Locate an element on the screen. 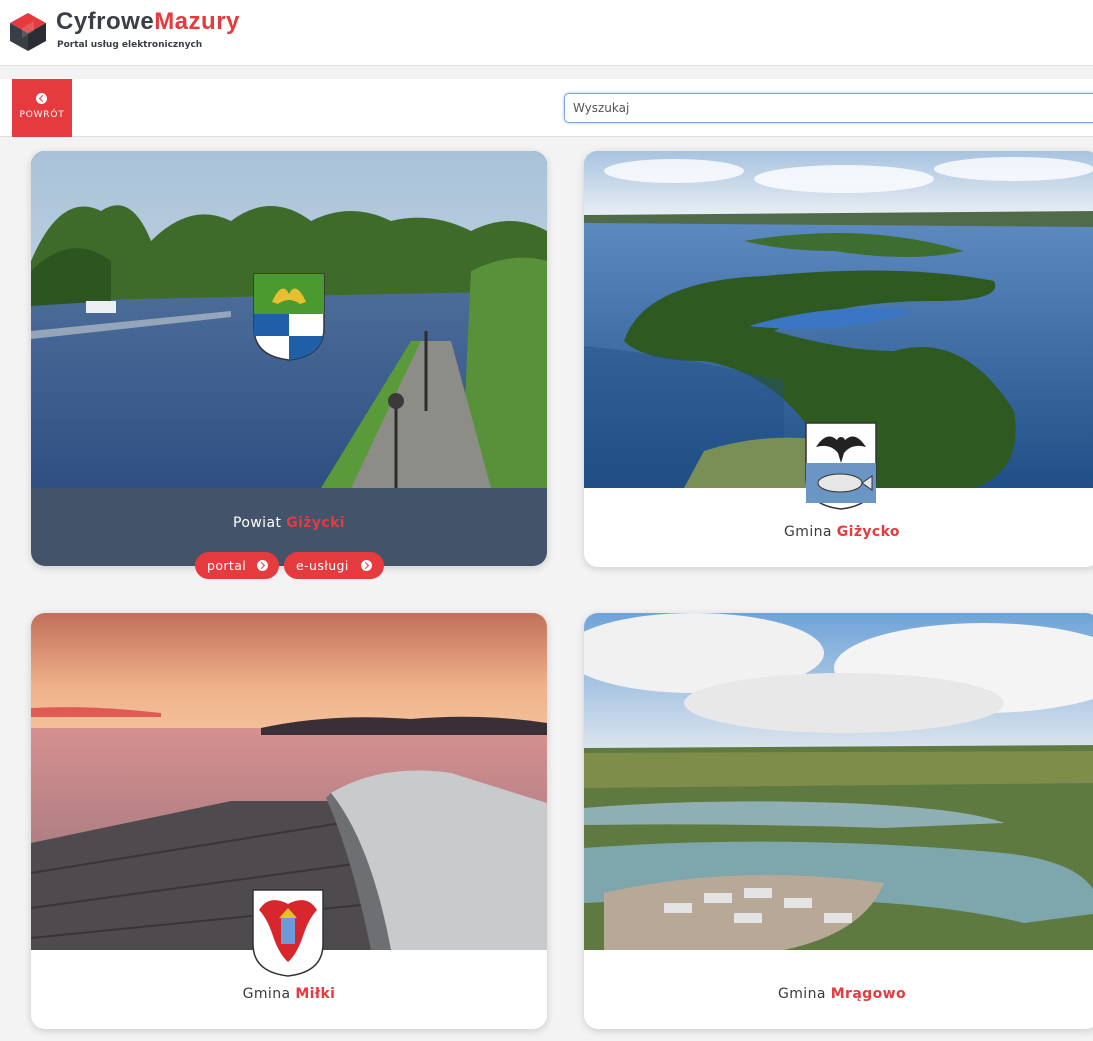  toolbar: POWRÓT is located at coordinates (546, 108).